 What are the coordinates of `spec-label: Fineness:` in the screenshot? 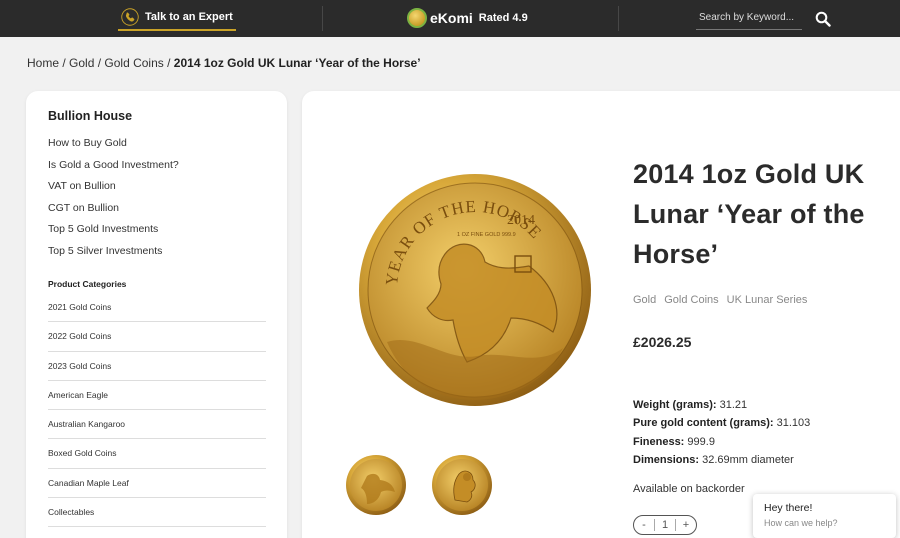 It's located at (659, 441).